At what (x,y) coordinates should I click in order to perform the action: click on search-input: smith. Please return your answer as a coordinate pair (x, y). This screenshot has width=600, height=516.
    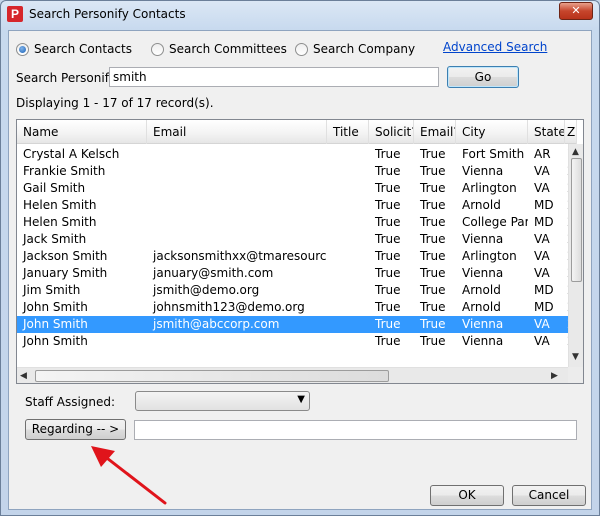
    Looking at the image, I should click on (274, 77).